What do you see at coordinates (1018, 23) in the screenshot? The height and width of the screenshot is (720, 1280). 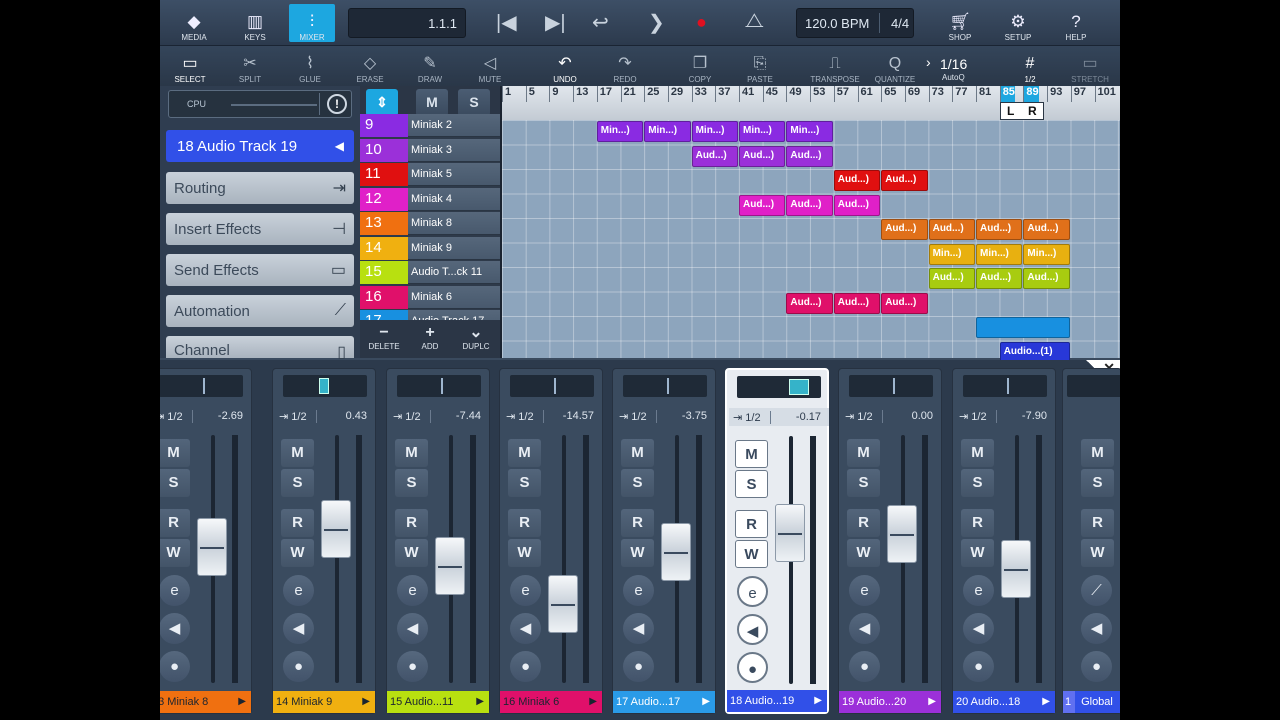 I see `setup-button: ⚙ SETUP` at bounding box center [1018, 23].